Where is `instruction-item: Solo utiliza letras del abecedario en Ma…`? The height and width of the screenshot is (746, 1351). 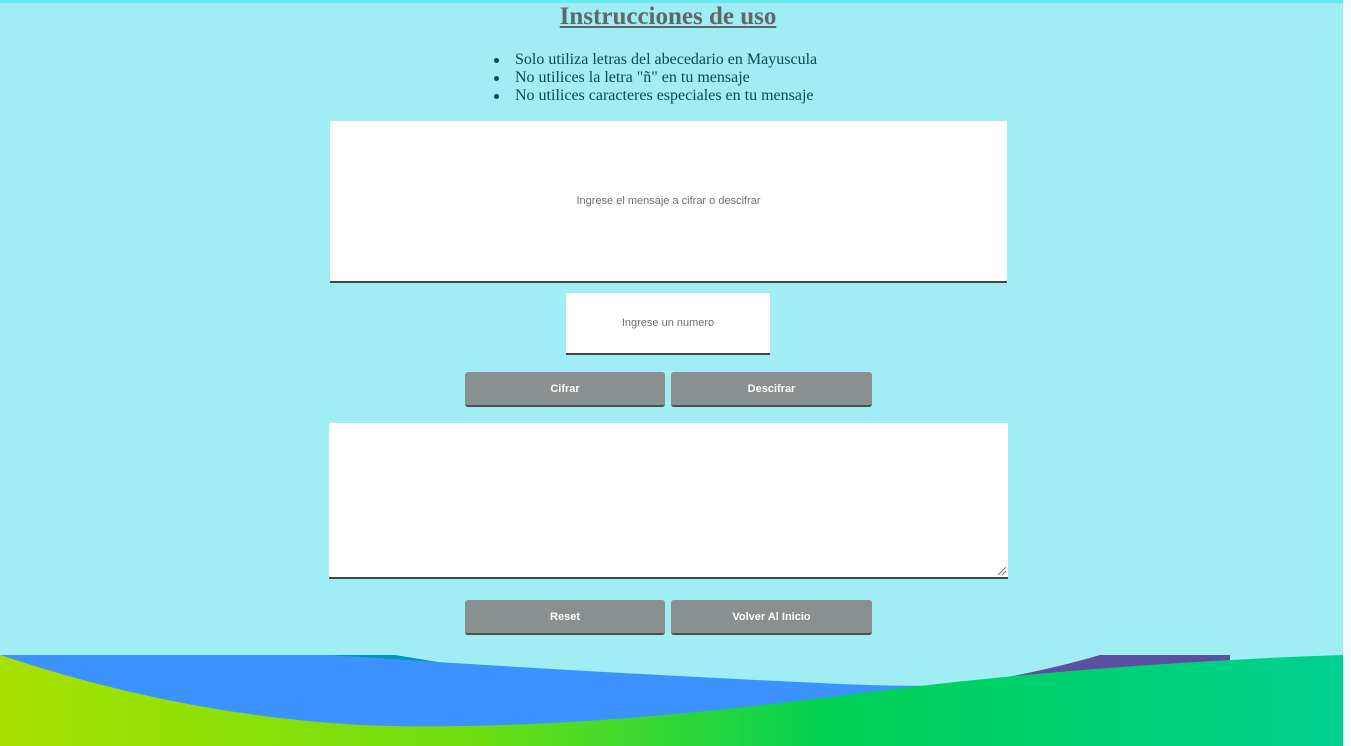
instruction-item: Solo utiliza letras del abecedario en Ma… is located at coordinates (655, 60).